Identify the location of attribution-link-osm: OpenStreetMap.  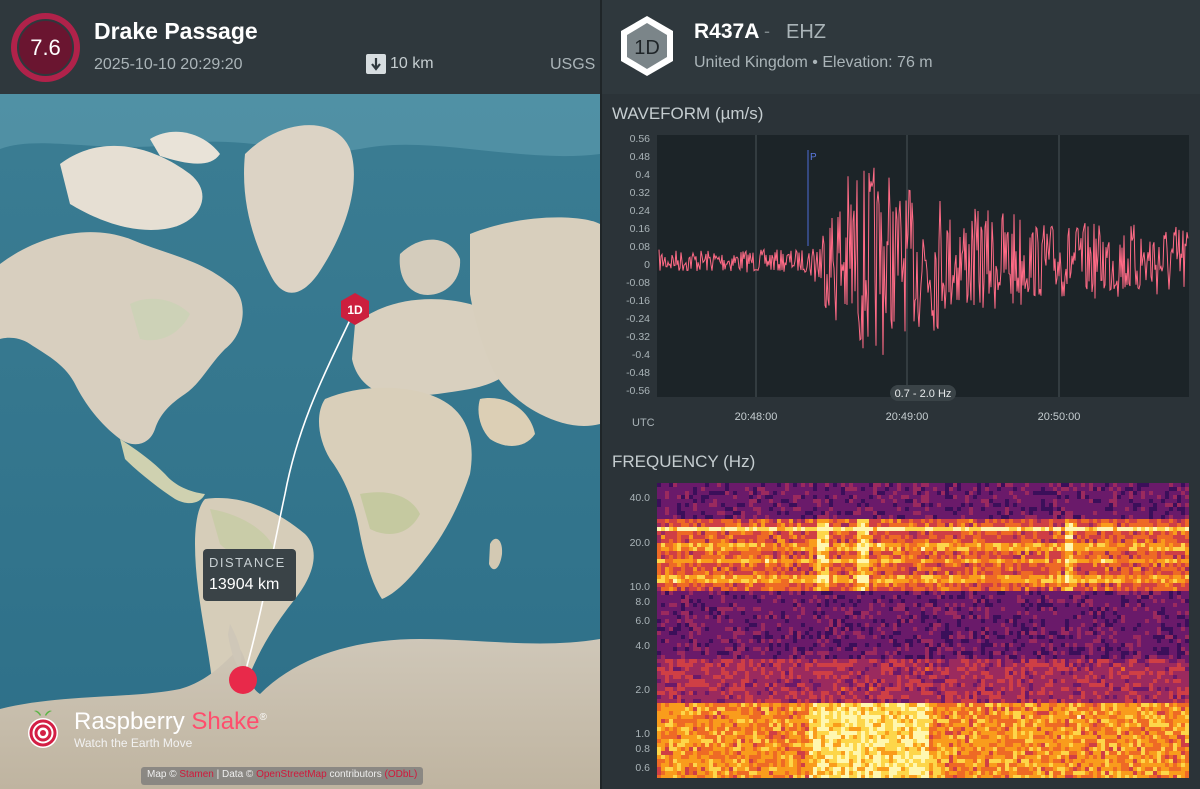
(291, 774).